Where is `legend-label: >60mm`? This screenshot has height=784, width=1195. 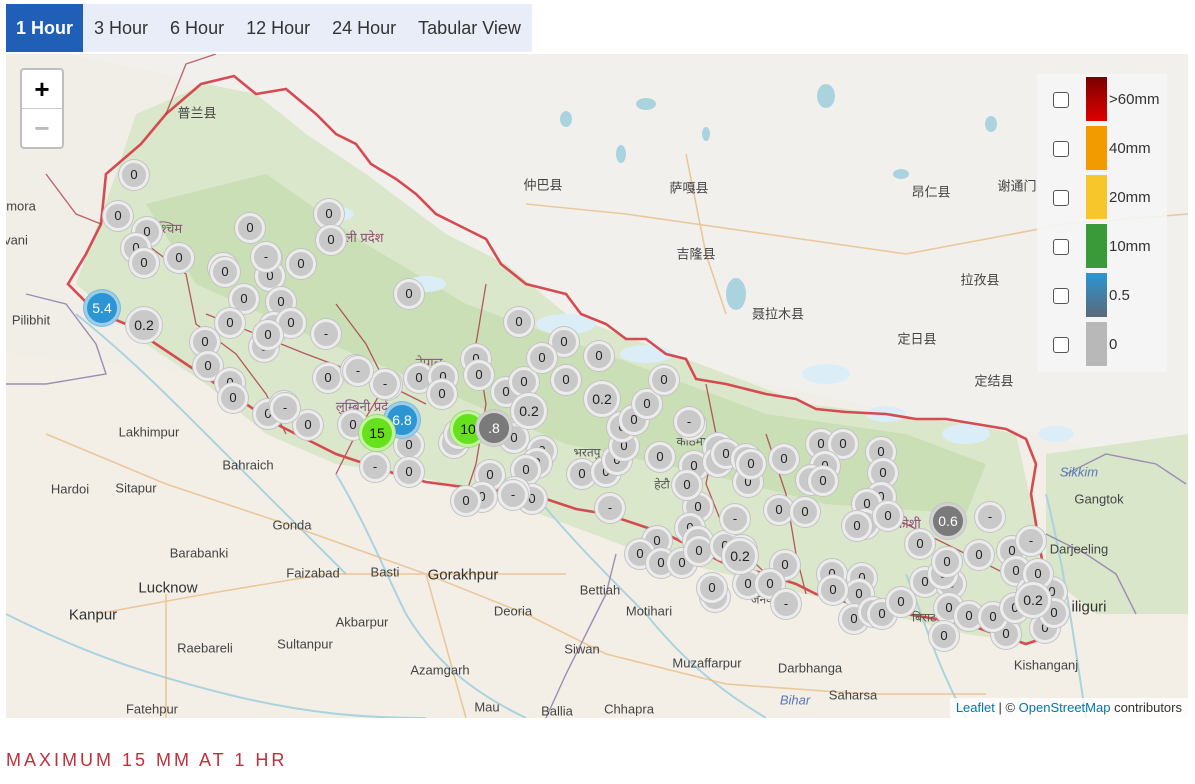
legend-label: >60mm is located at coordinates (1134, 99).